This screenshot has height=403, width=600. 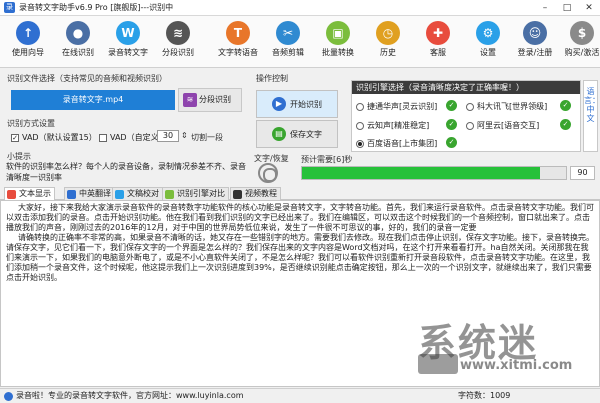 I want to click on tab-2: 文稿校对, so click(x=137, y=193).